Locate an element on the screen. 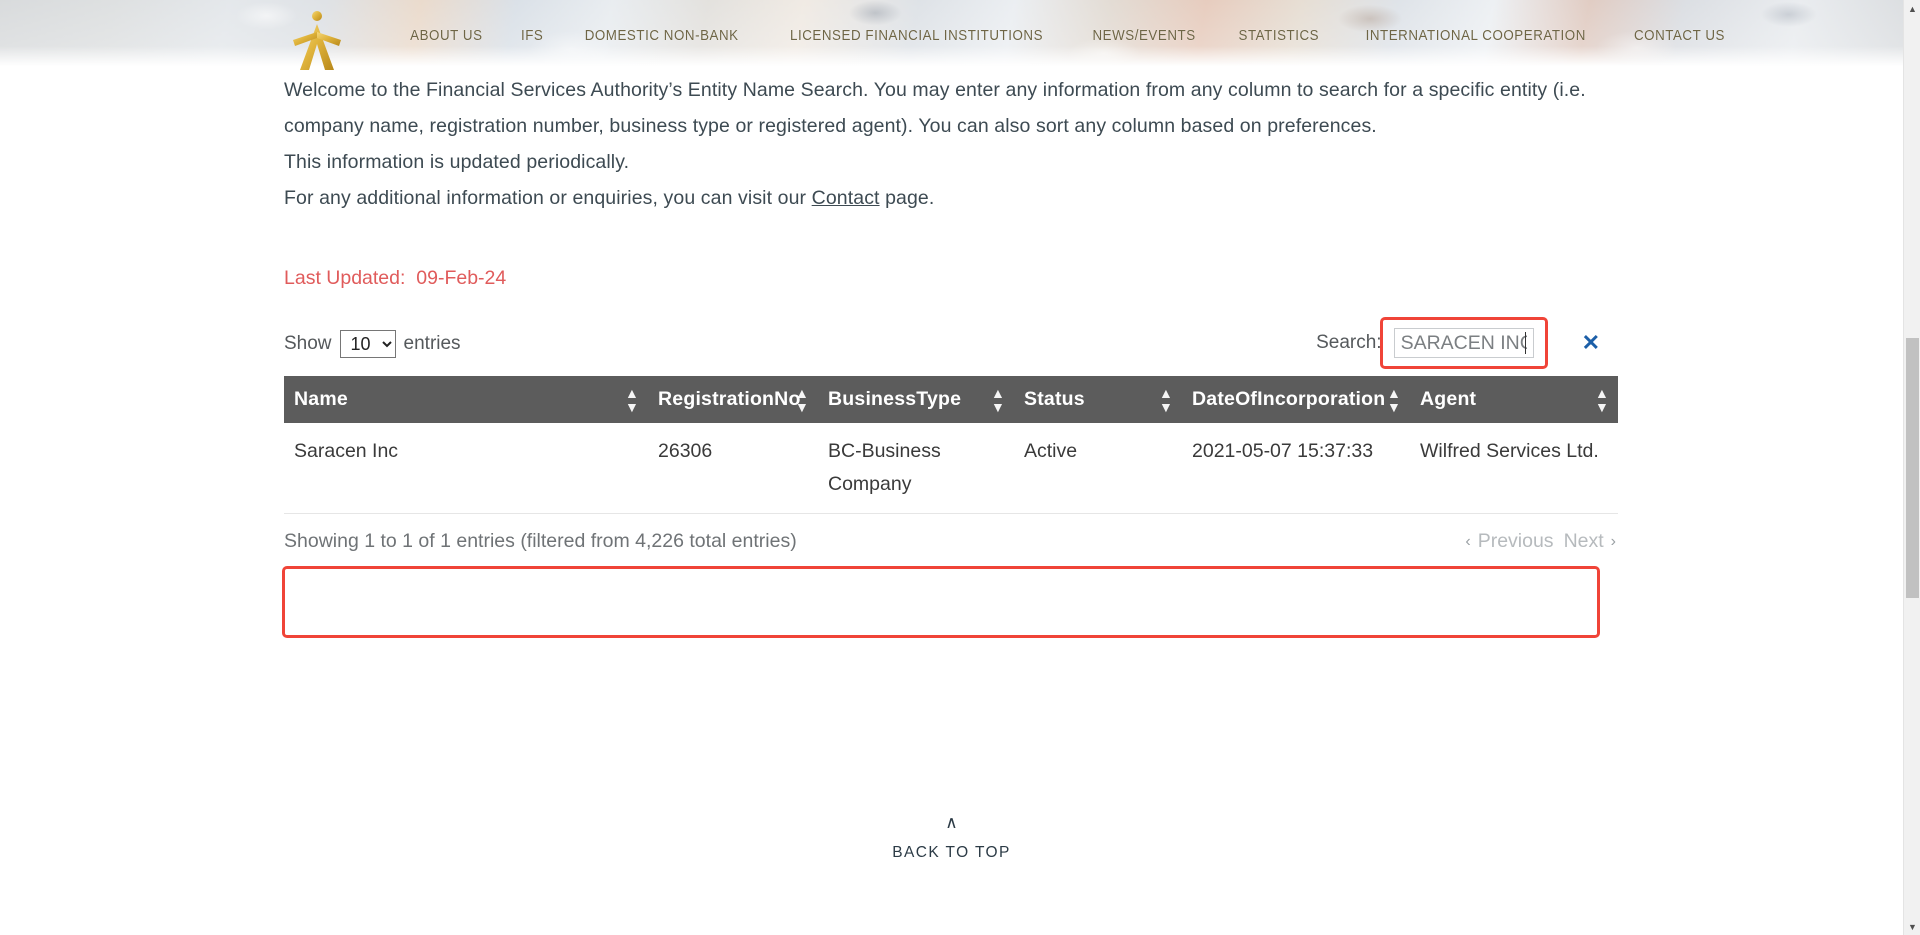 This screenshot has height=935, width=1920. page-length-select: 10 25 50 100 is located at coordinates (367, 344).